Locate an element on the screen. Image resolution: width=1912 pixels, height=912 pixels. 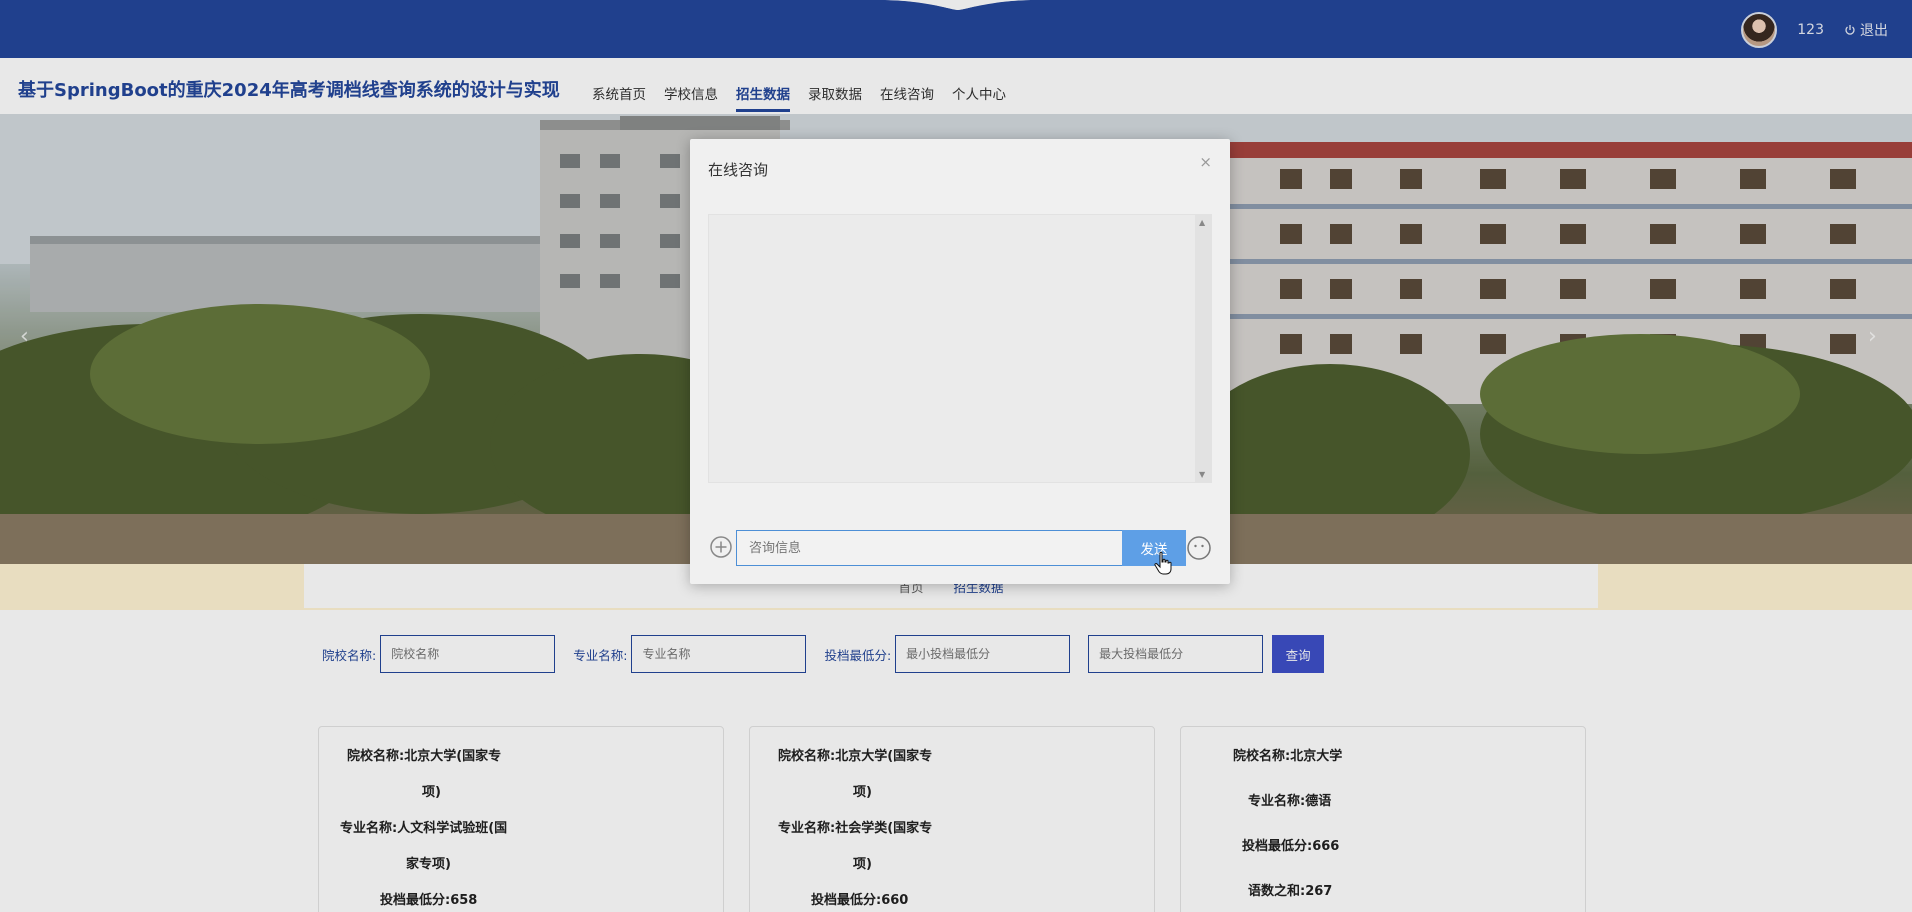
dialog-title: 在线咨询 is located at coordinates (738, 170).